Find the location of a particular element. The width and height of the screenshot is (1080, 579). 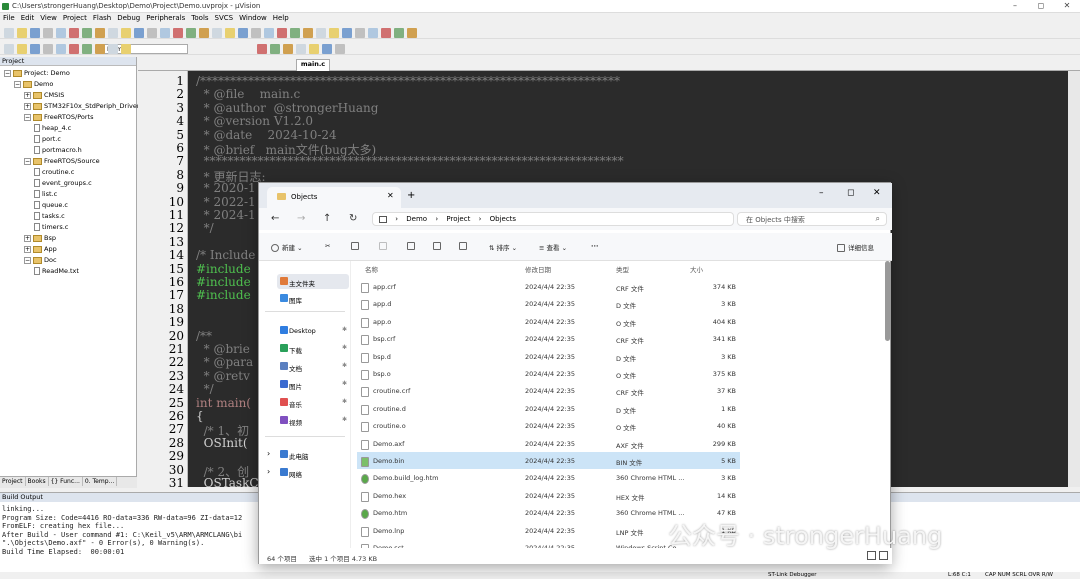

file-row: Demo.axf 2024/4/4 22:35 AXF 文件 299 KB is located at coordinates (548, 443).